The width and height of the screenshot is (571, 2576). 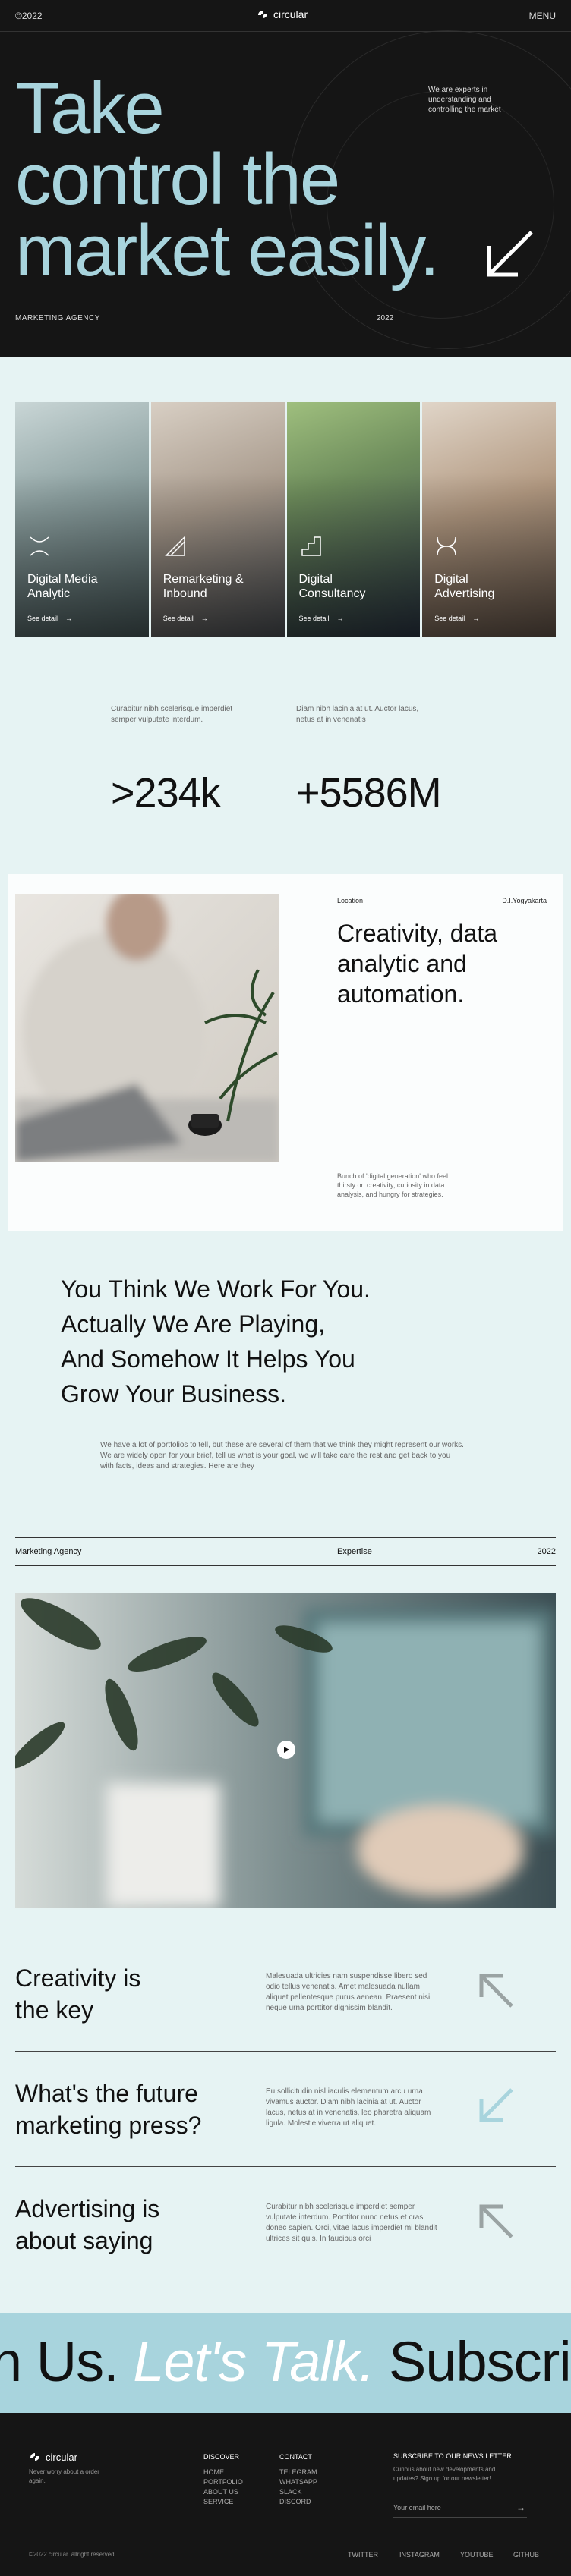 I want to click on menu-button: MENU, so click(x=542, y=16).